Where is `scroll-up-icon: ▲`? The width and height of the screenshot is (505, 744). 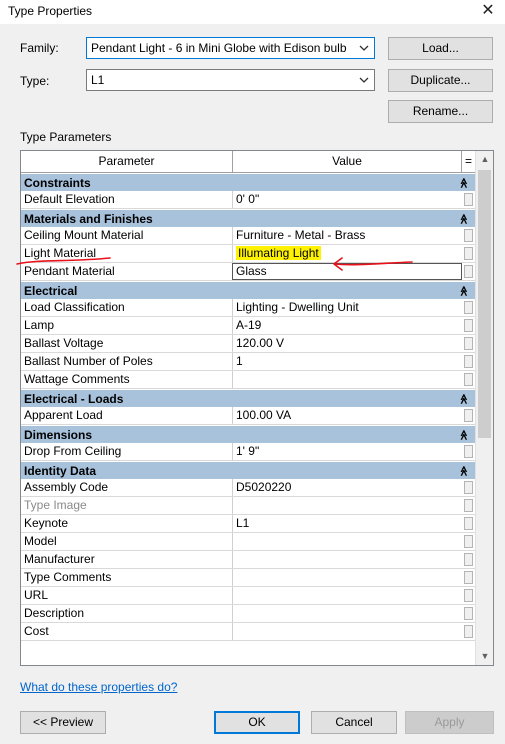 scroll-up-icon: ▲ is located at coordinates (484, 159).